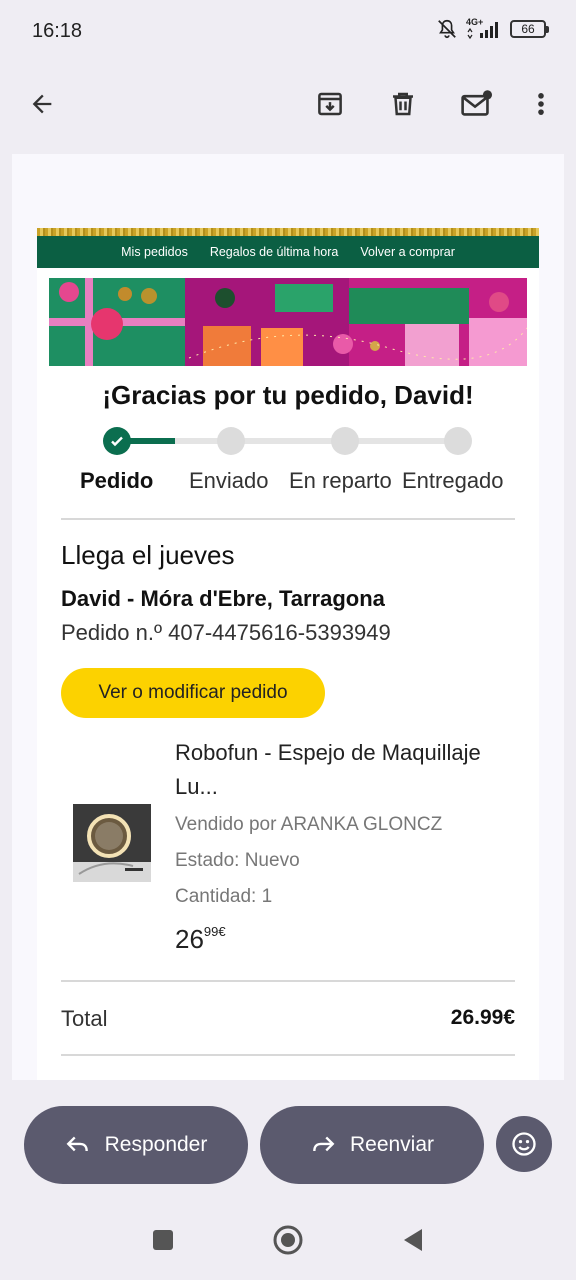  I want to click on step-label-delivered: Entregado, so click(453, 480).